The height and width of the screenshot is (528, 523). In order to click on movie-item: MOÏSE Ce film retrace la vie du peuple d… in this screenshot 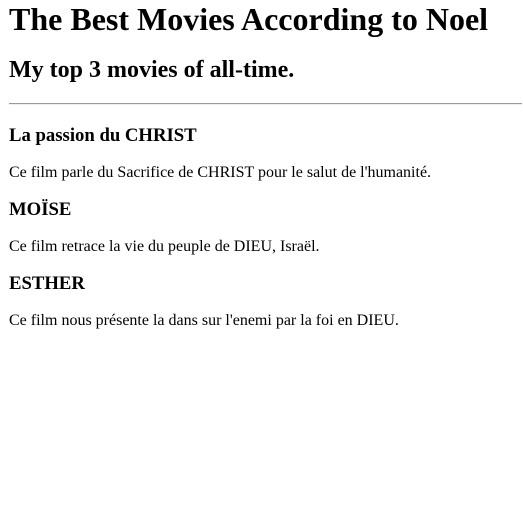, I will do `click(266, 227)`.